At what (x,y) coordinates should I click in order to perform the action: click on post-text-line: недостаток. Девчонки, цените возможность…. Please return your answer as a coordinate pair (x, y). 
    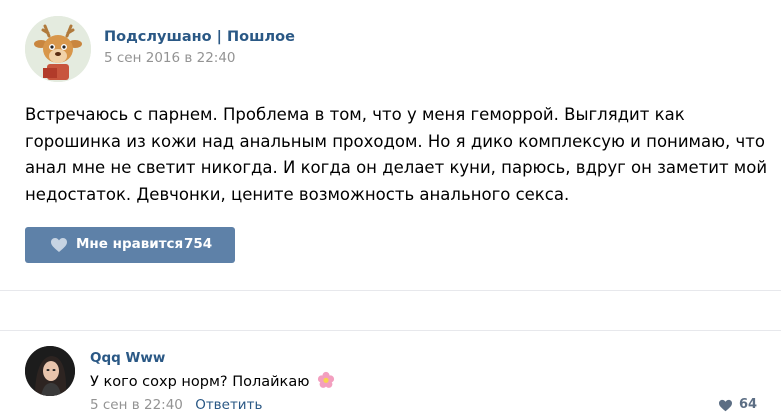
    Looking at the image, I should click on (297, 194).